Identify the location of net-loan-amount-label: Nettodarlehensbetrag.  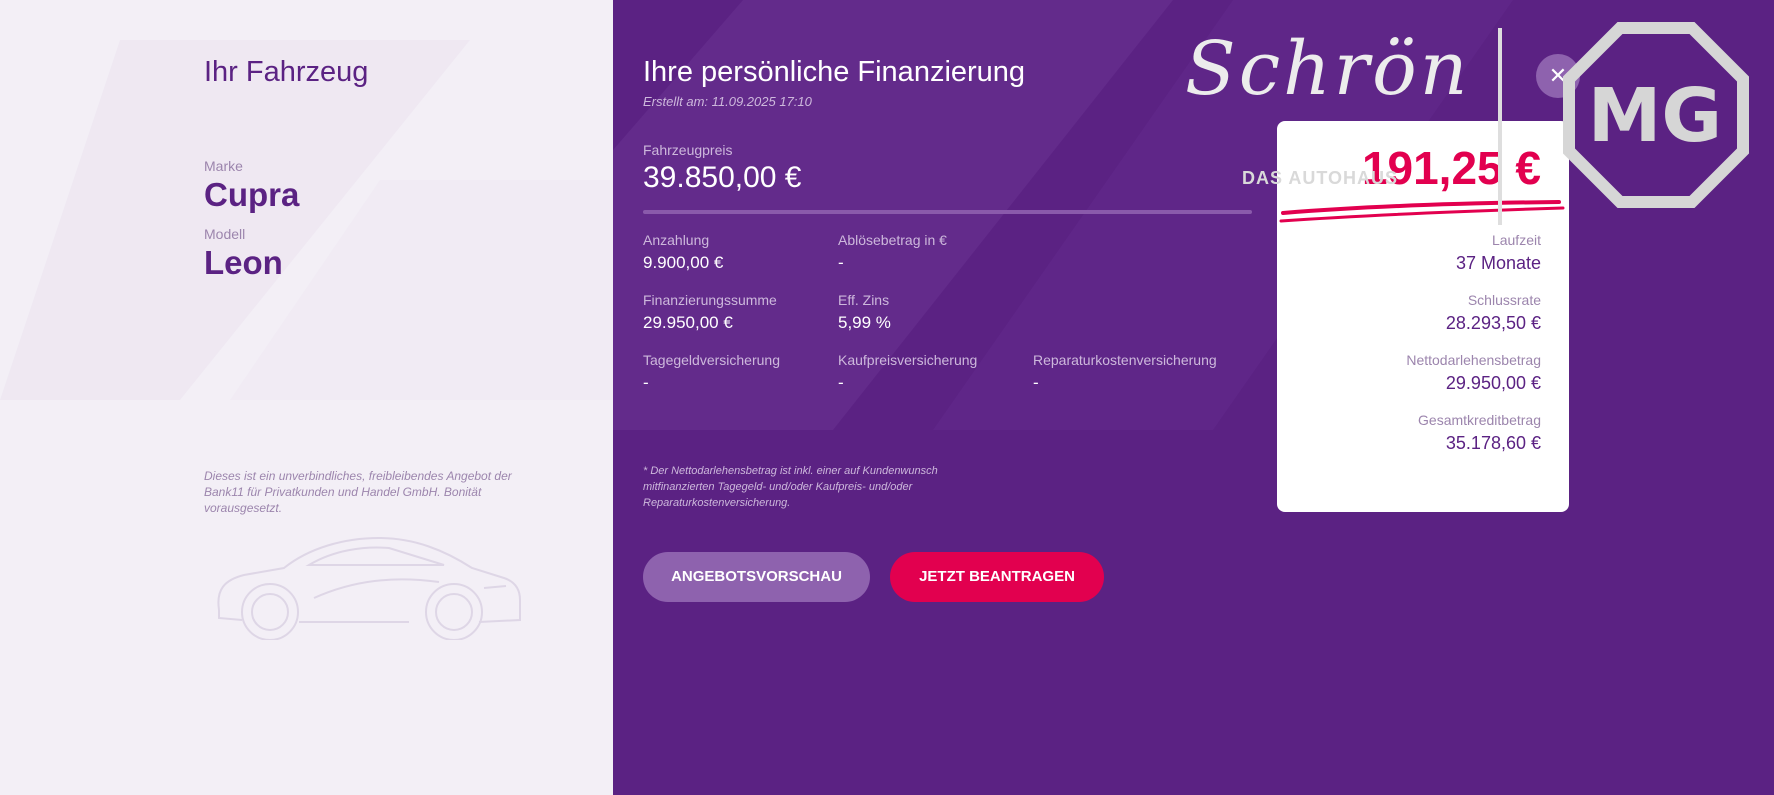
(1473, 360).